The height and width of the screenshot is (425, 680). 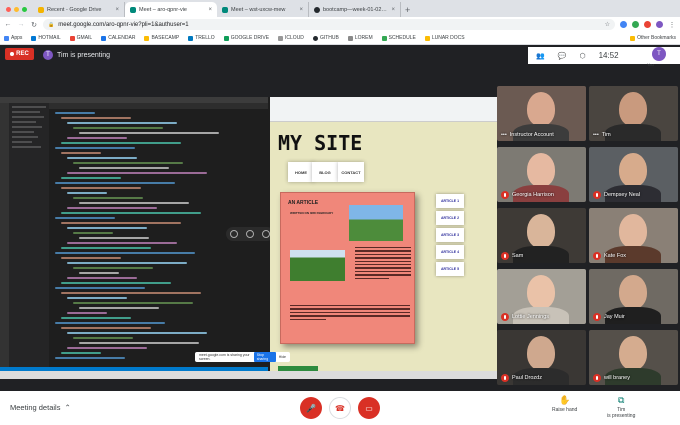 I want to click on bookmark-gmail: GMAIL, so click(x=80, y=38).